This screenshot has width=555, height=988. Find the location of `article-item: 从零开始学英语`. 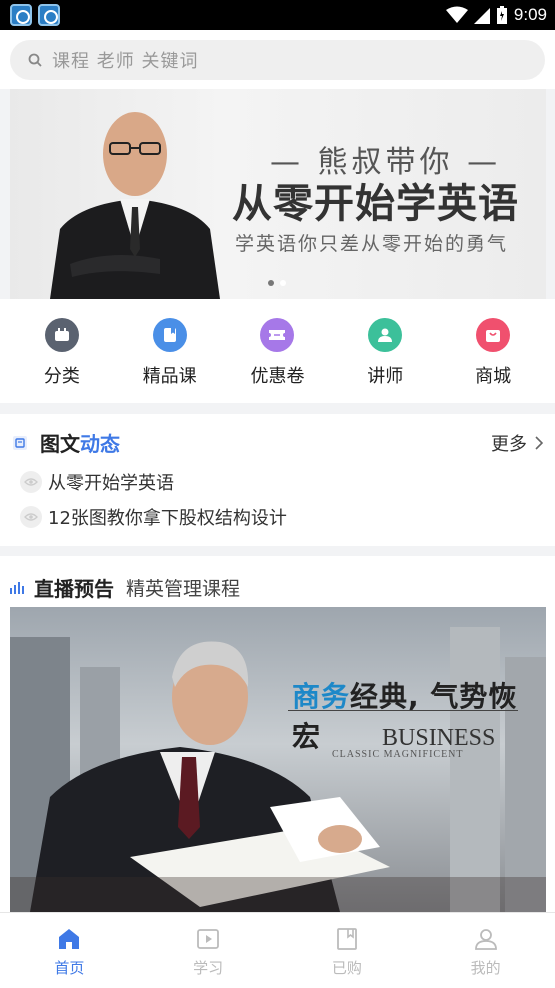

article-item: 从零开始学英语 is located at coordinates (97, 482).